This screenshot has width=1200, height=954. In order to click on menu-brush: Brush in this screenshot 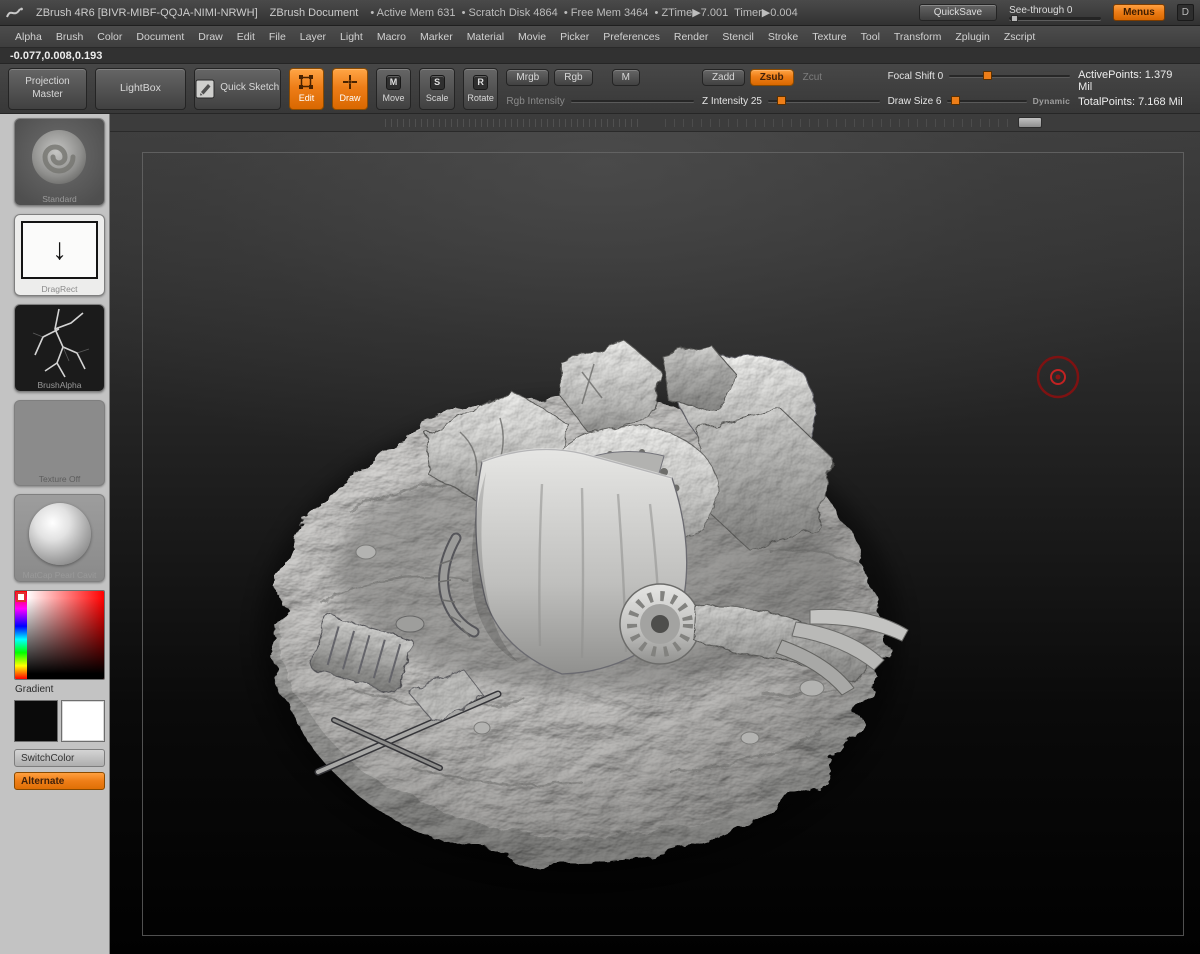, I will do `click(69, 37)`.